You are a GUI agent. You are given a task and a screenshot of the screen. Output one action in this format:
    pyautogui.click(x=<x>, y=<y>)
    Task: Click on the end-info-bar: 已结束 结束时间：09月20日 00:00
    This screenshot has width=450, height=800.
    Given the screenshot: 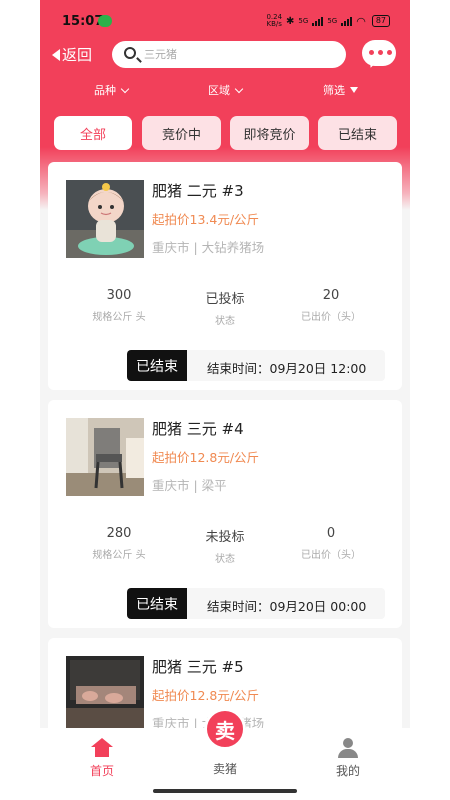 What is the action you would take?
    pyautogui.click(x=256, y=603)
    